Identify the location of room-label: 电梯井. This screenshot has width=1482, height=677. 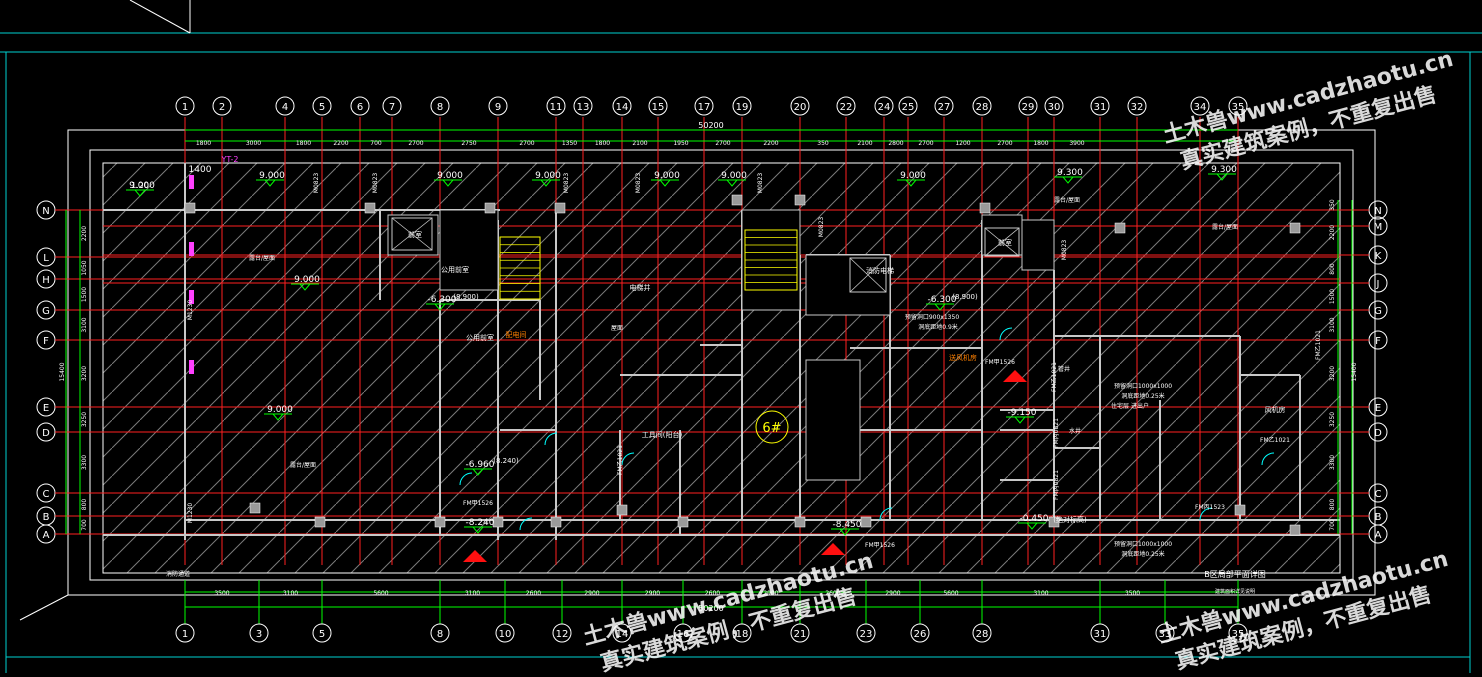
(640, 287).